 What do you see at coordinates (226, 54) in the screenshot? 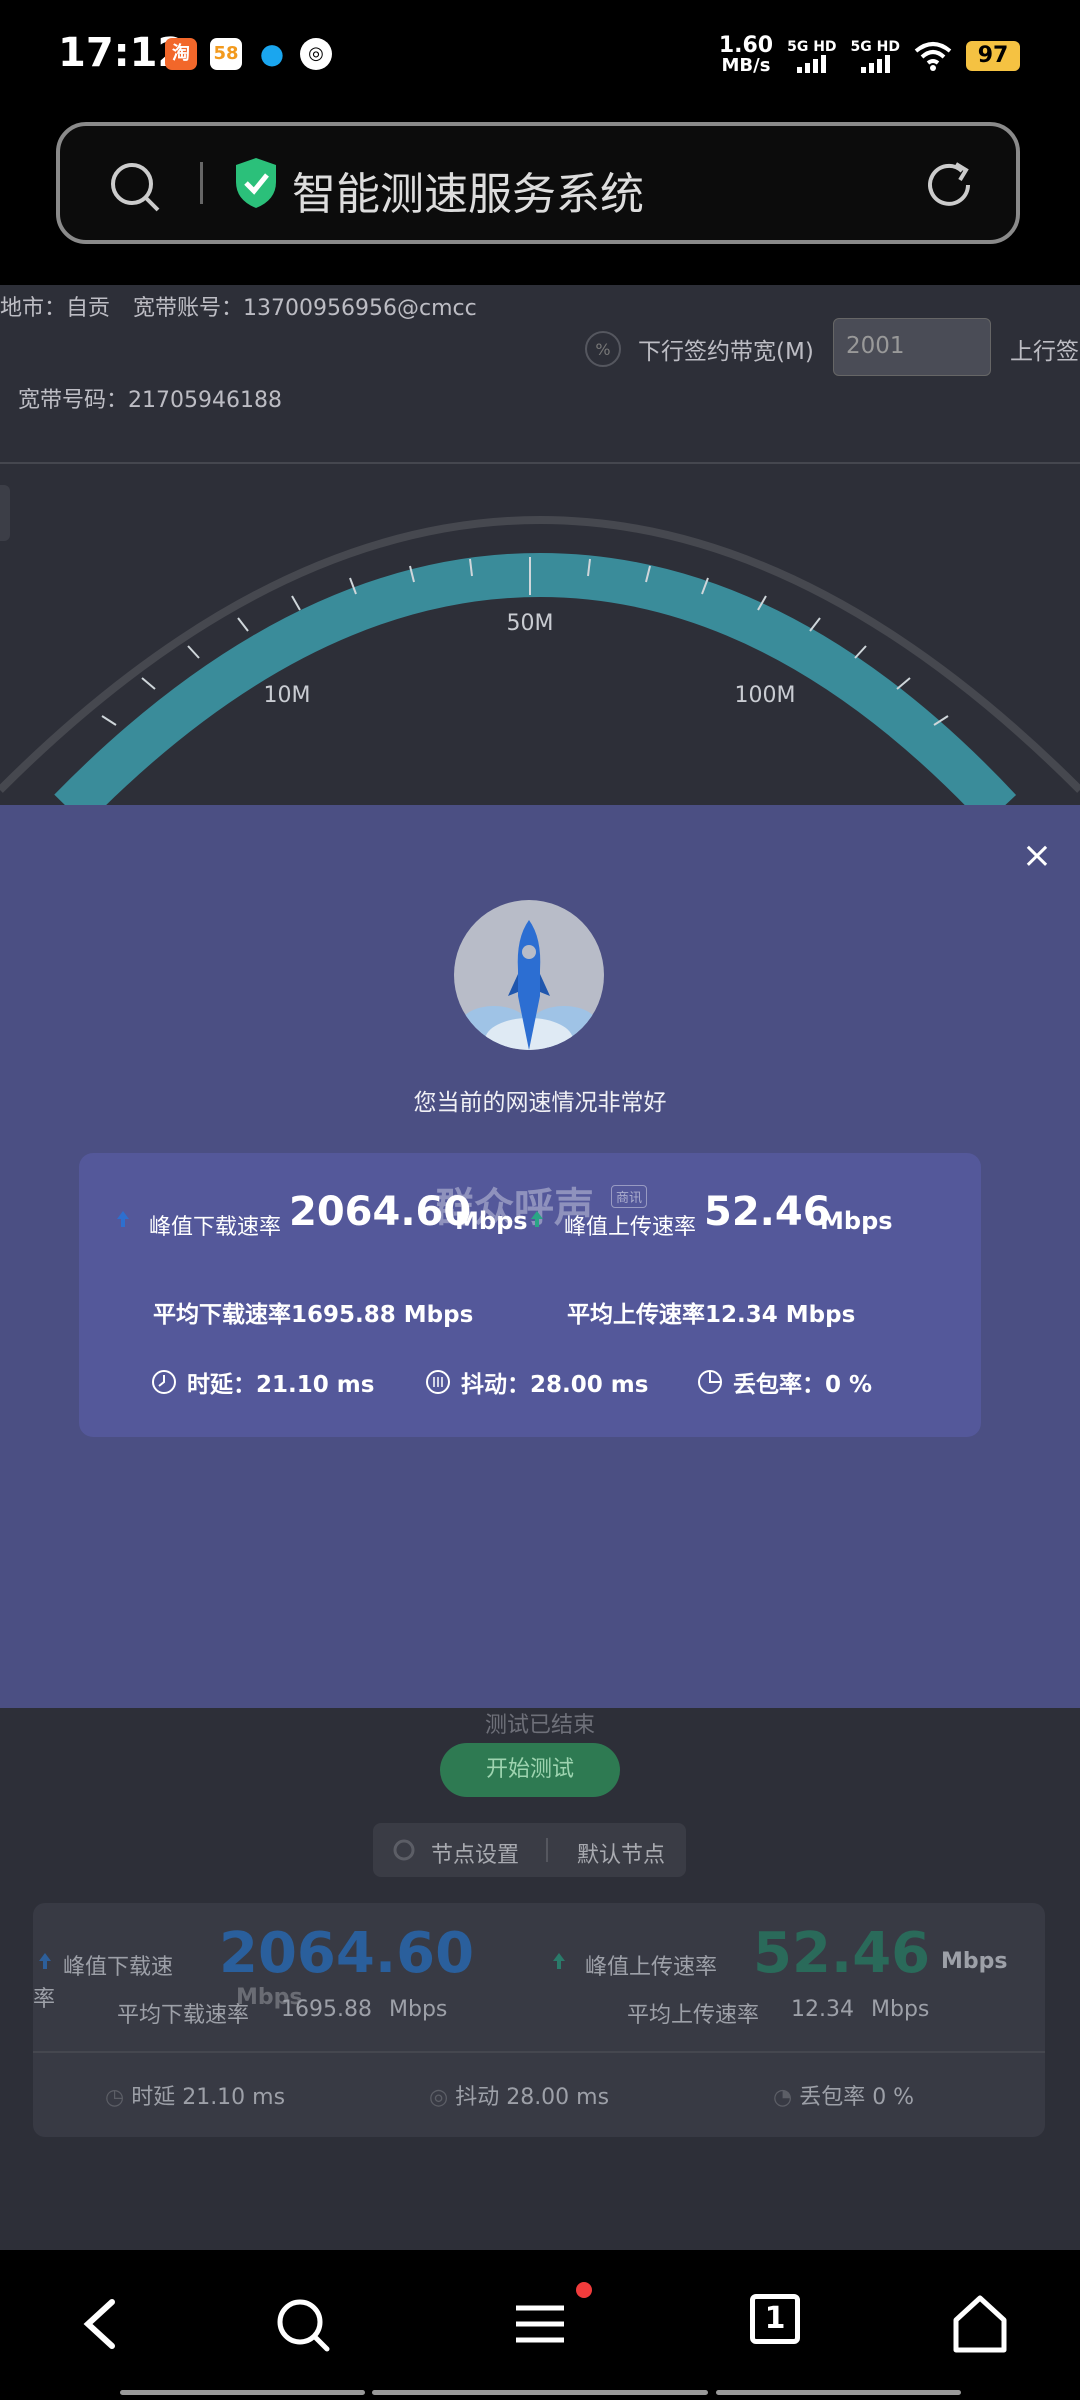
I see `58-icon: 58` at bounding box center [226, 54].